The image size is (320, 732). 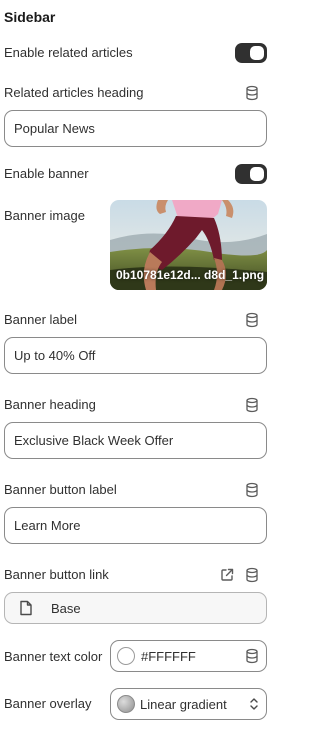 What do you see at coordinates (44, 215) in the screenshot?
I see `banner-image-label: Banner image` at bounding box center [44, 215].